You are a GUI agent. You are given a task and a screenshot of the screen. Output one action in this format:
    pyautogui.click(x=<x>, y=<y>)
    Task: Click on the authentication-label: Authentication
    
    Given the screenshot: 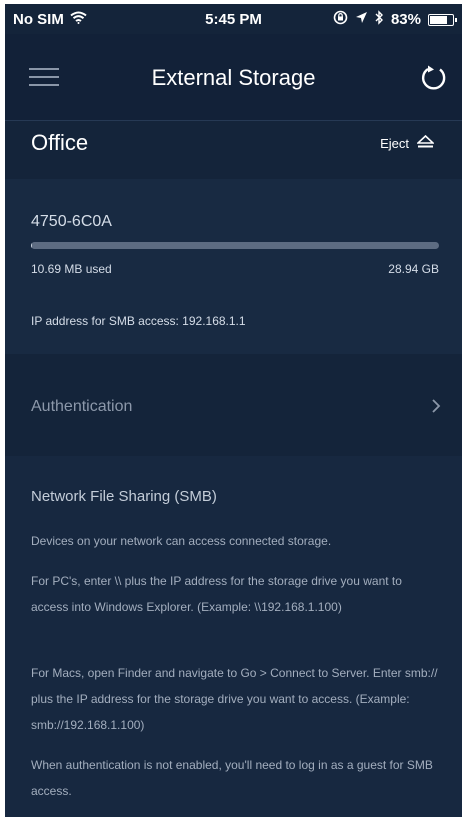 What is the action you would take?
    pyautogui.click(x=82, y=406)
    